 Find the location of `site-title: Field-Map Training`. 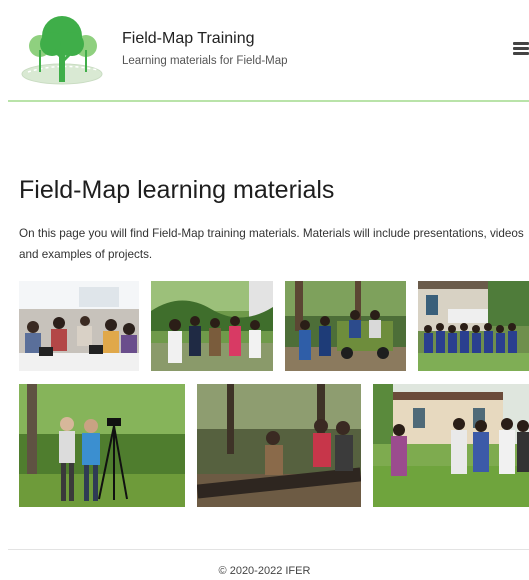

site-title: Field-Map Training is located at coordinates (188, 39).